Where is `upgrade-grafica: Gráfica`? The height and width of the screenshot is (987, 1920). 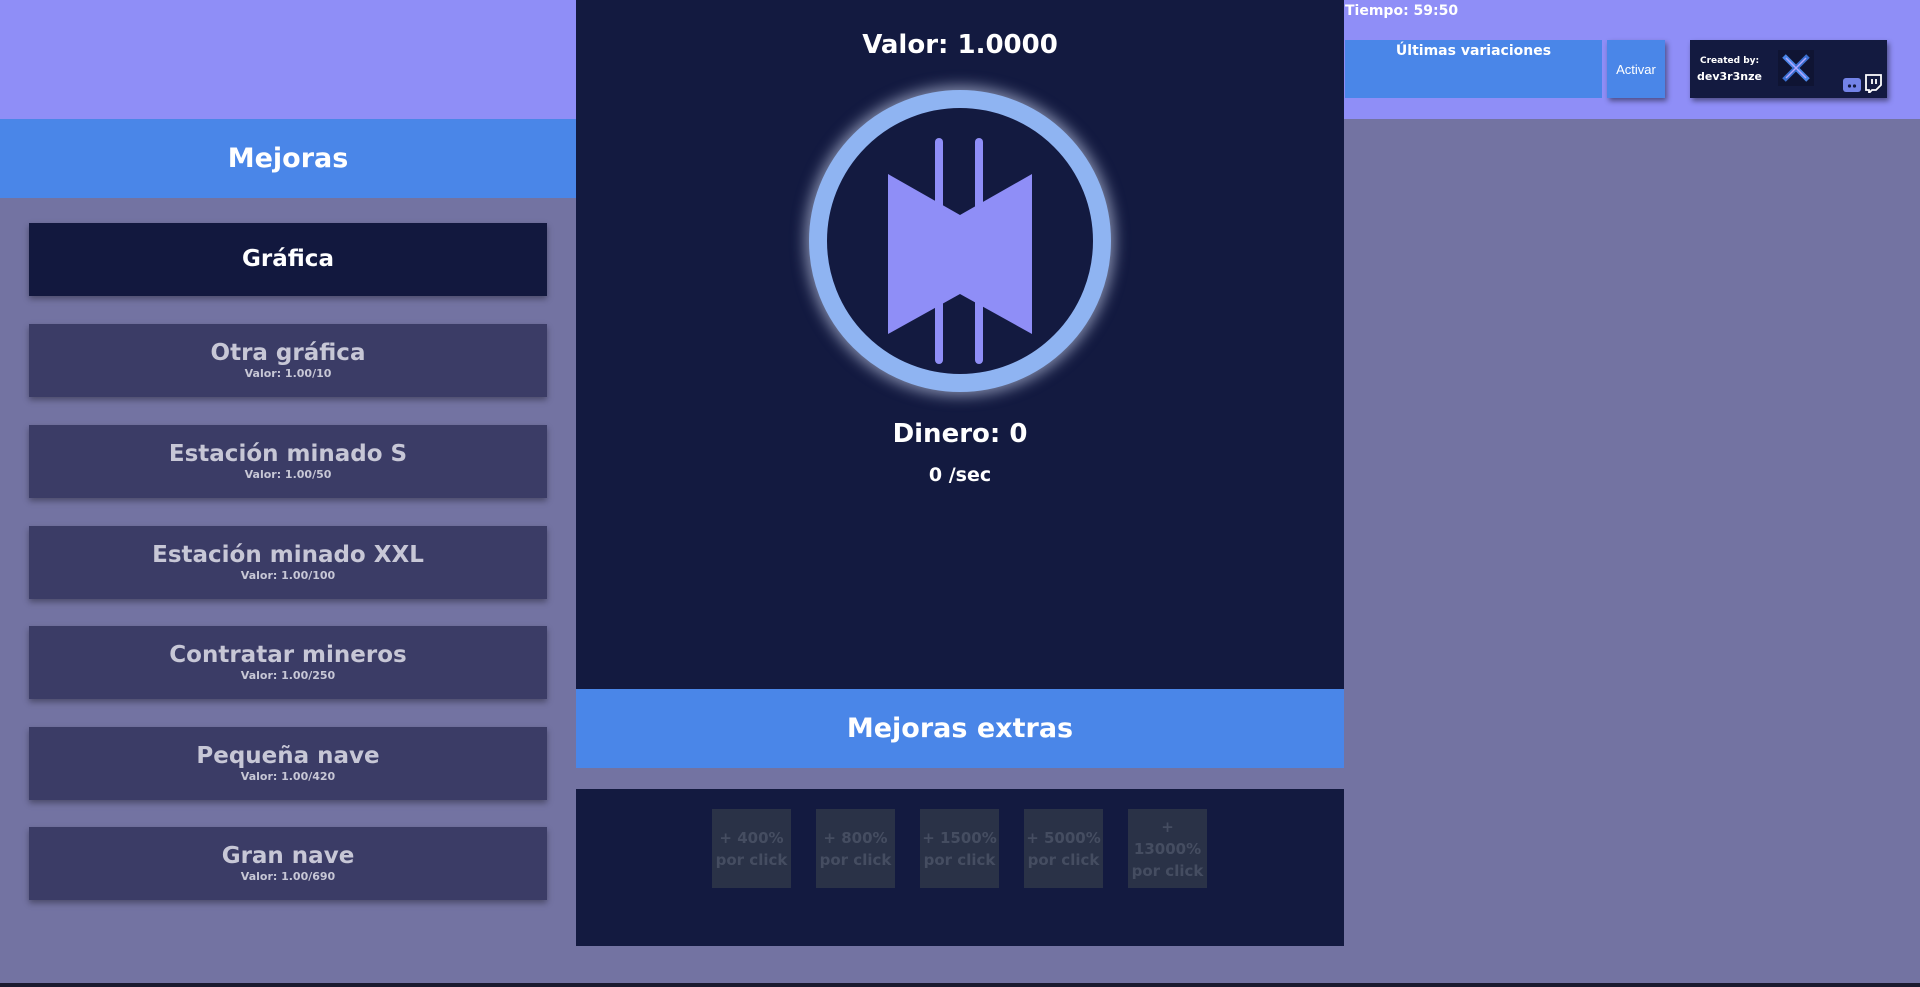 upgrade-grafica: Gráfica is located at coordinates (288, 259).